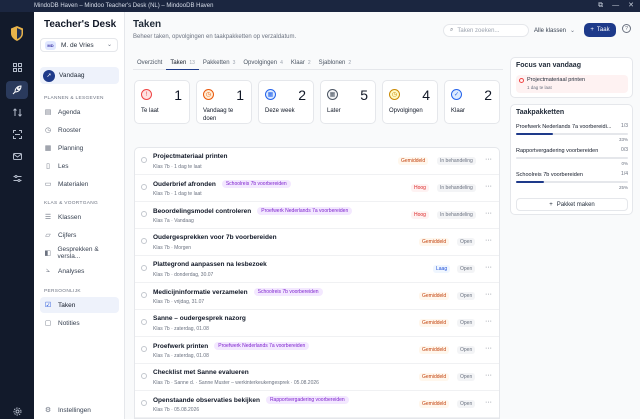 This screenshot has width=640, height=419. What do you see at coordinates (572, 204) in the screenshot?
I see `create-package-button: + Pakket maken` at bounding box center [572, 204].